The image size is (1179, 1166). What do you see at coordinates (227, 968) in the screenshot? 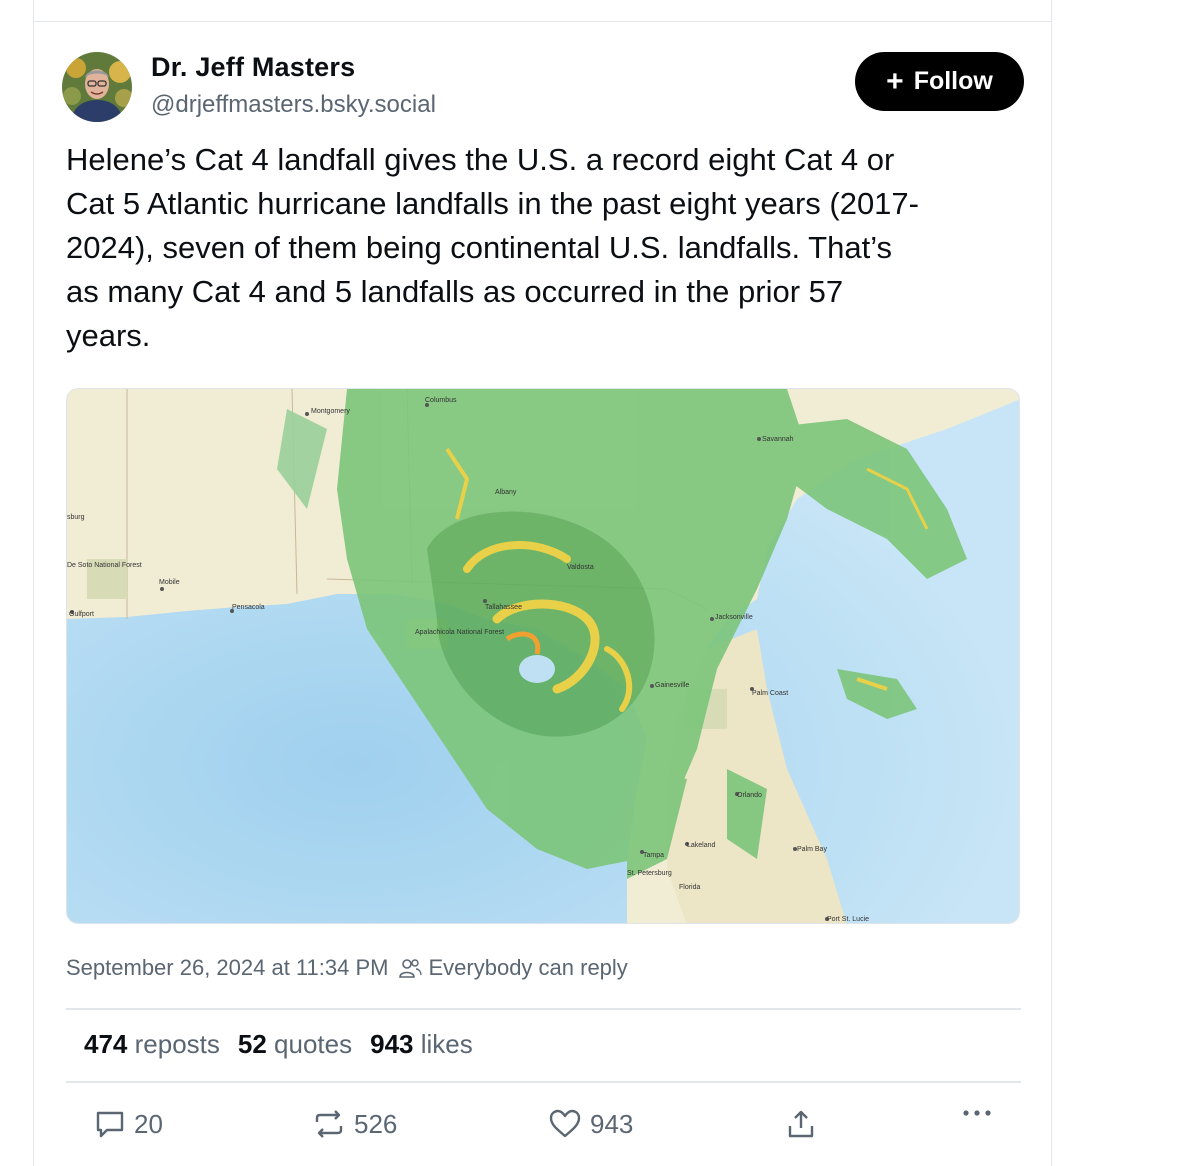
I see `timestamp: September 26, 2024 at 11:34 PM` at bounding box center [227, 968].